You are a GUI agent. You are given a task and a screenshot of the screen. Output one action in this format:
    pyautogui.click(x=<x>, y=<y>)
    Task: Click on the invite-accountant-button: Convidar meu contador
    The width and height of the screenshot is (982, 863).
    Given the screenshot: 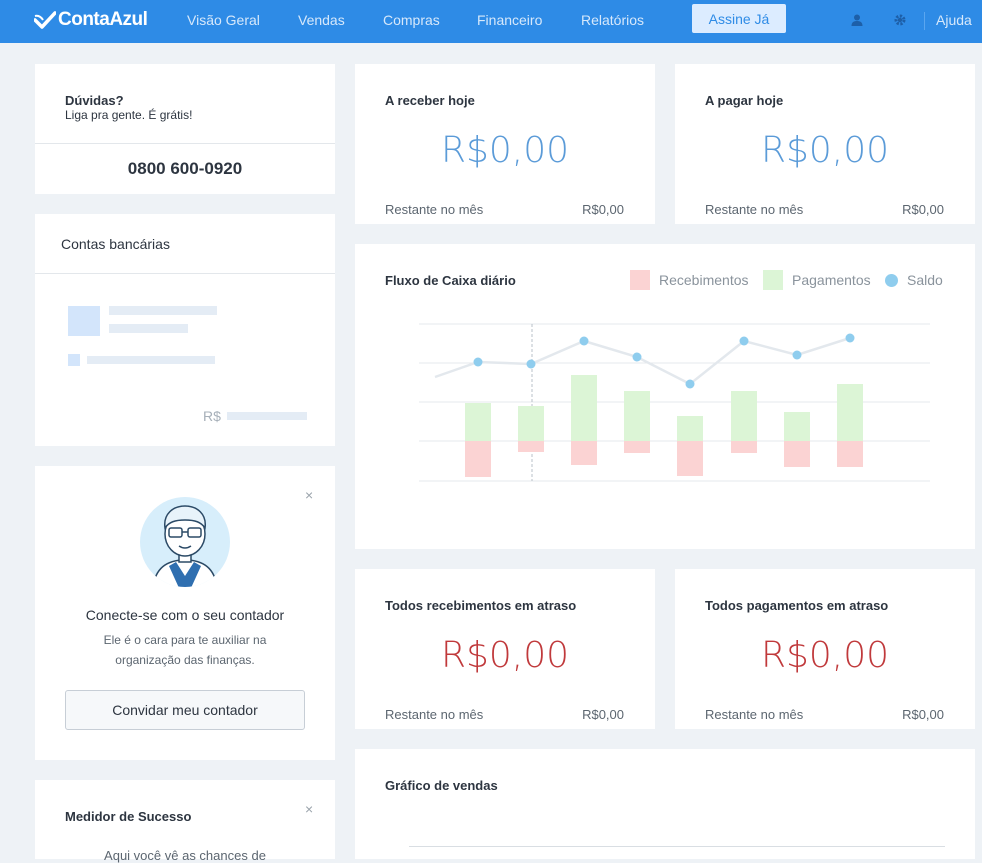 What is the action you would take?
    pyautogui.click(x=185, y=710)
    